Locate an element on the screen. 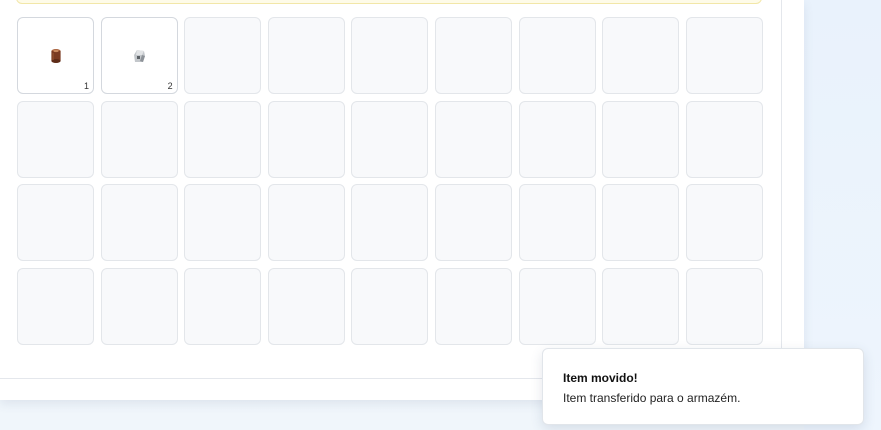  item-quantity: 2 is located at coordinates (170, 86).